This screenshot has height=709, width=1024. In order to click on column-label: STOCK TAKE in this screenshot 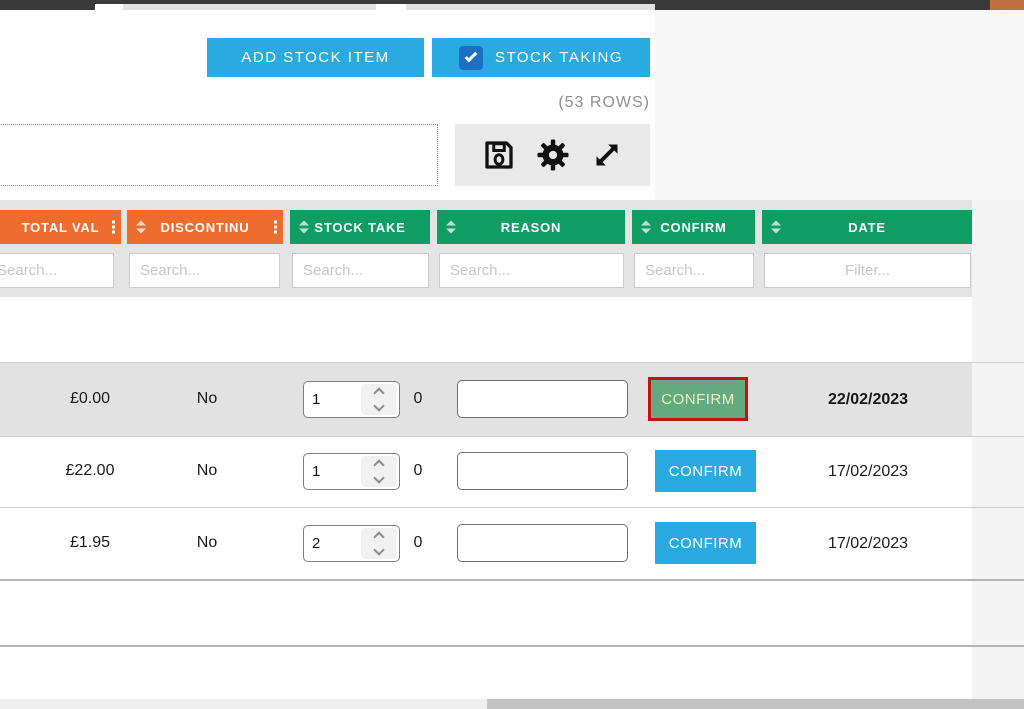, I will do `click(360, 227)`.